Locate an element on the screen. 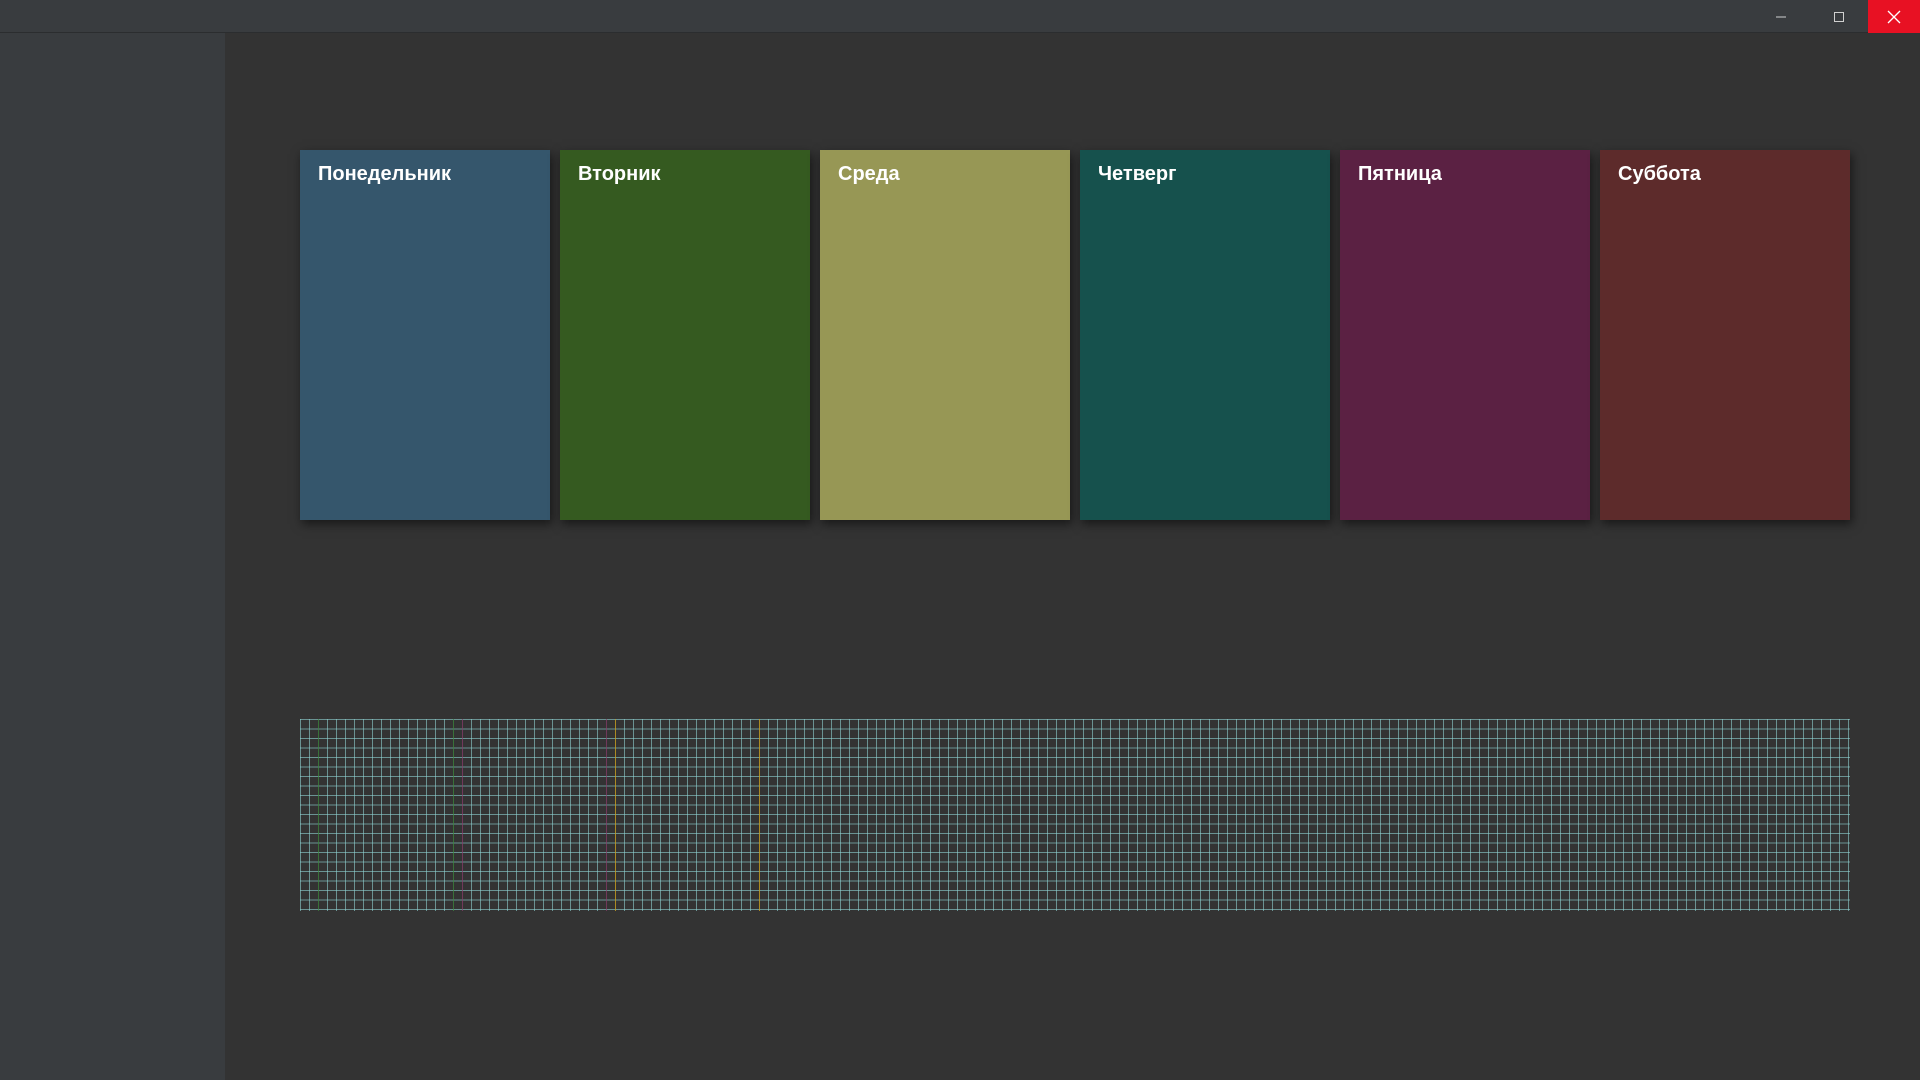 Image resolution: width=1920 pixels, height=1080 pixels. day-card-tuesday: Вторник is located at coordinates (685, 335).